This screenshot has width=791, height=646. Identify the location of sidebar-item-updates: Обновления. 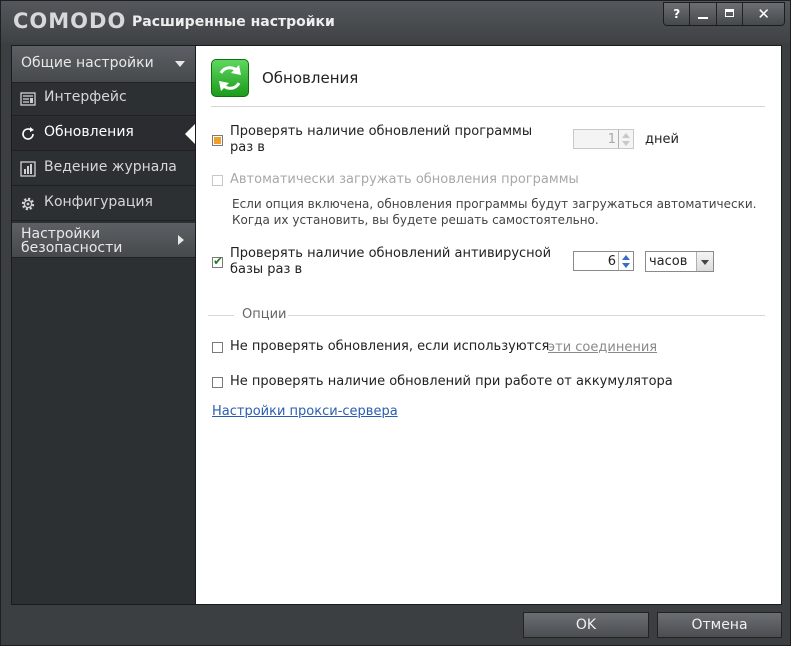
(104, 134).